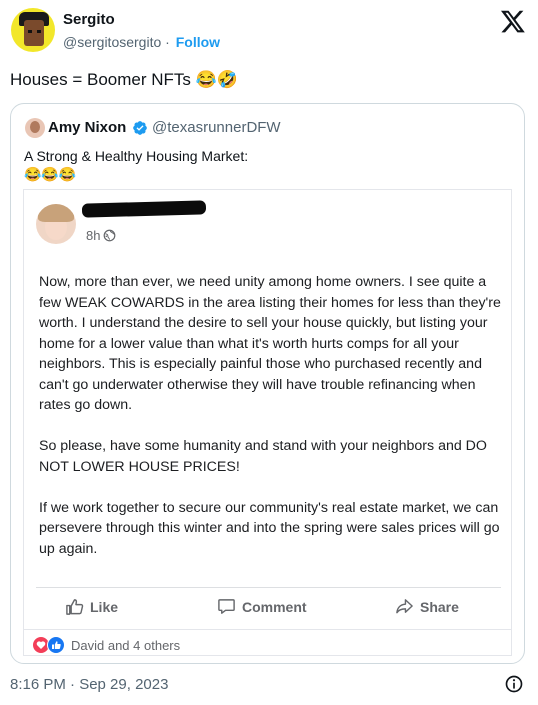 Image resolution: width=538 pixels, height=705 pixels. What do you see at coordinates (50, 174) in the screenshot?
I see `quote-emoji: 😂😂😂` at bounding box center [50, 174].